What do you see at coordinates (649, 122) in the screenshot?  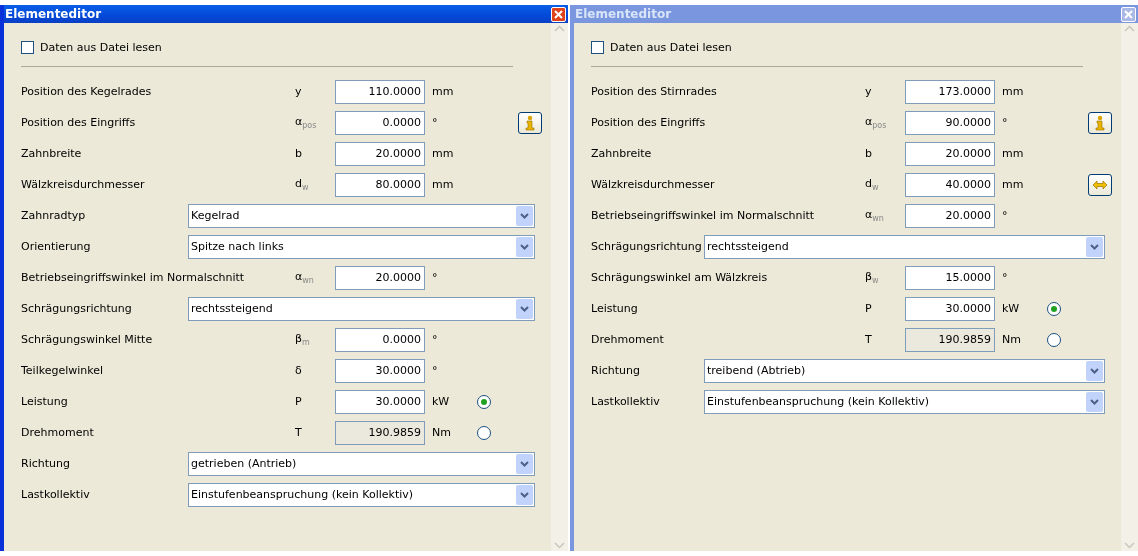 I see `field-label: Position des Eingriffs` at bounding box center [649, 122].